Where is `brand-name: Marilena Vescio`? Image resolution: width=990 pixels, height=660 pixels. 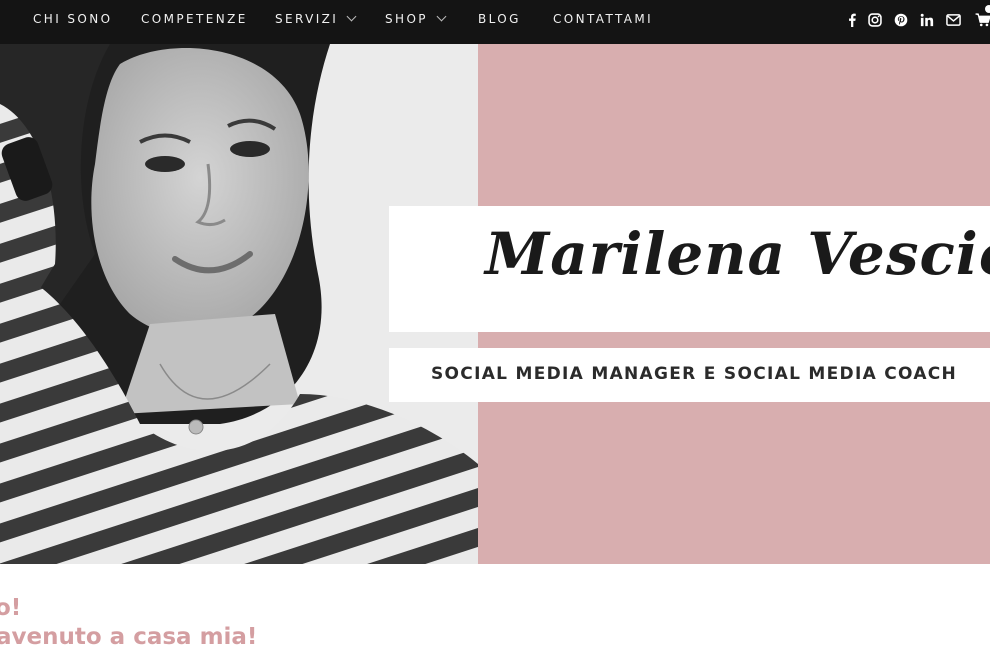
brand-name: Marilena Vescio is located at coordinates (737, 254).